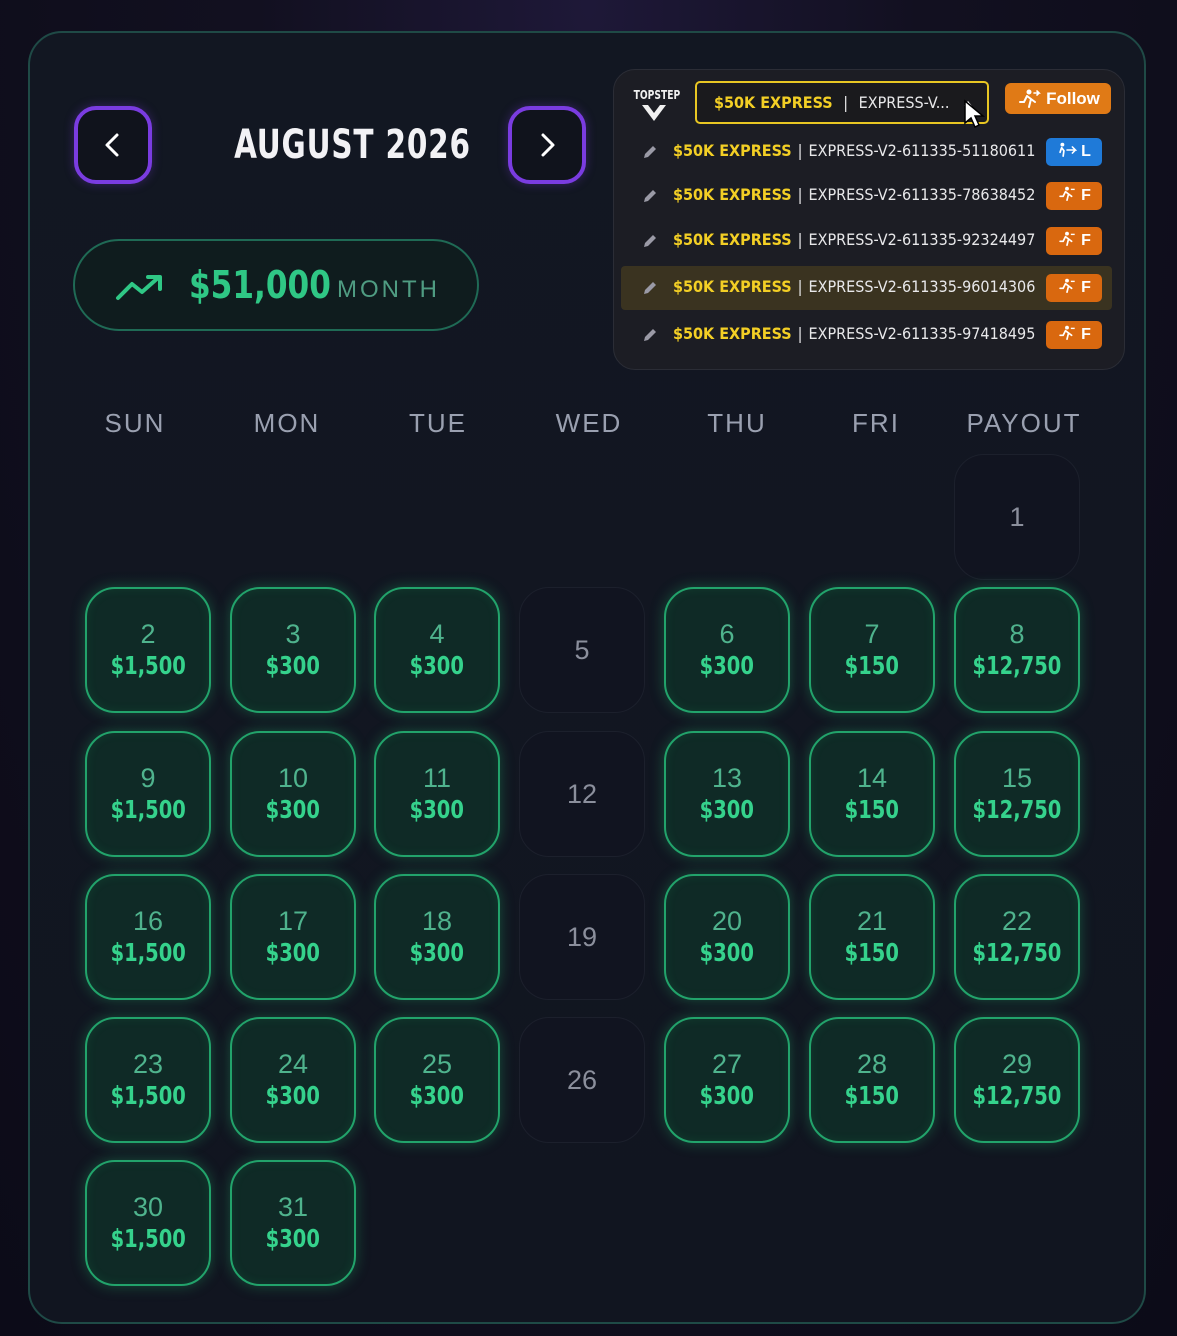 The height and width of the screenshot is (1336, 1177). Describe the element at coordinates (293, 1223) in the screenshot. I see `day-cell-31: 31 $300` at that location.